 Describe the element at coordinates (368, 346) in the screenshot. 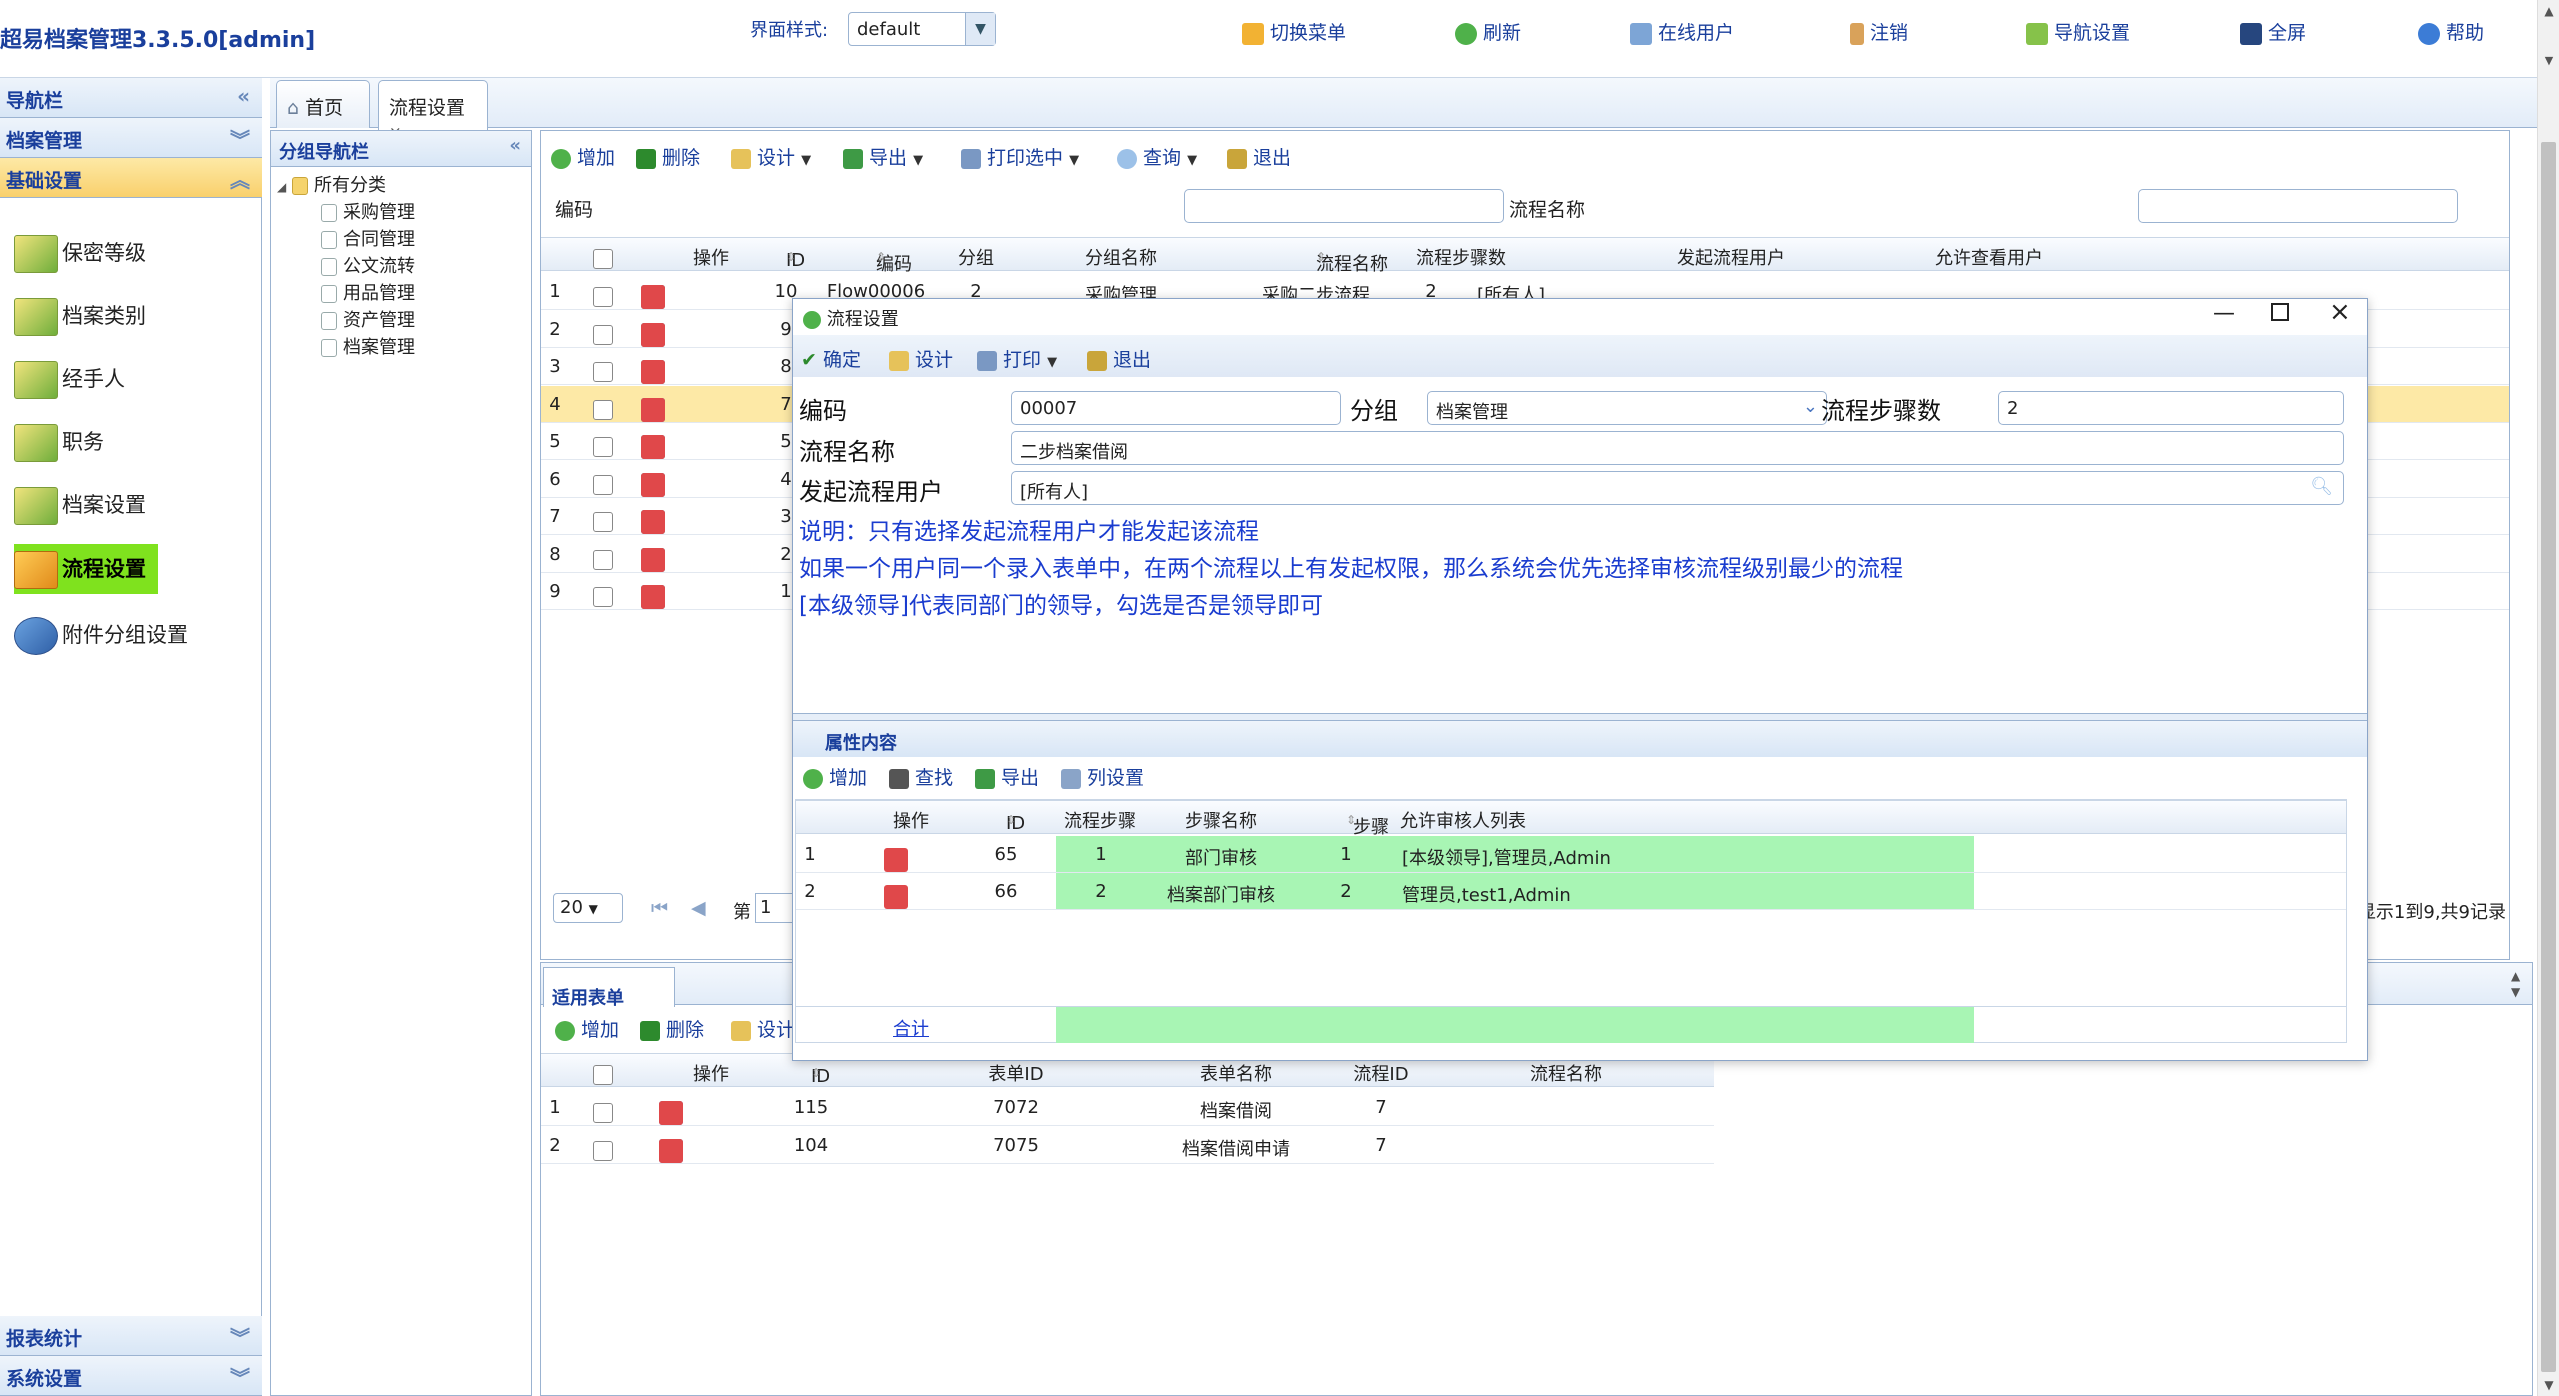

I see `tree-item: 档案管理` at that location.